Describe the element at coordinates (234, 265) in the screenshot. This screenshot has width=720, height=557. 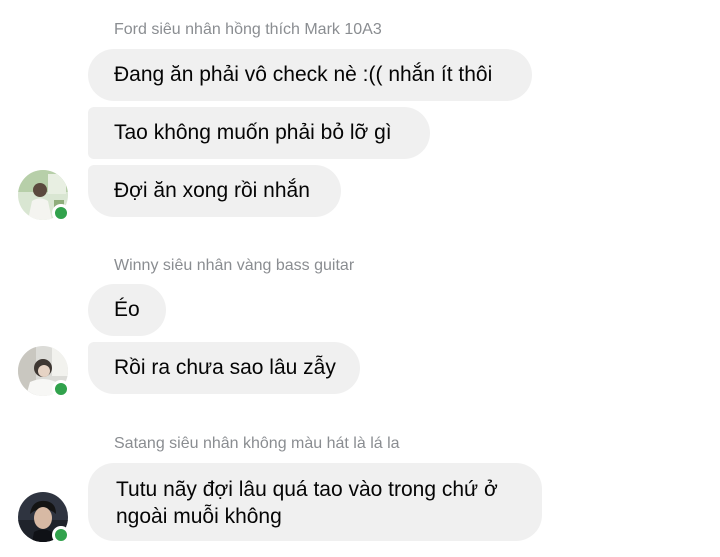
I see `sender-name: Winny siêu nhân vàng bass guitar` at that location.